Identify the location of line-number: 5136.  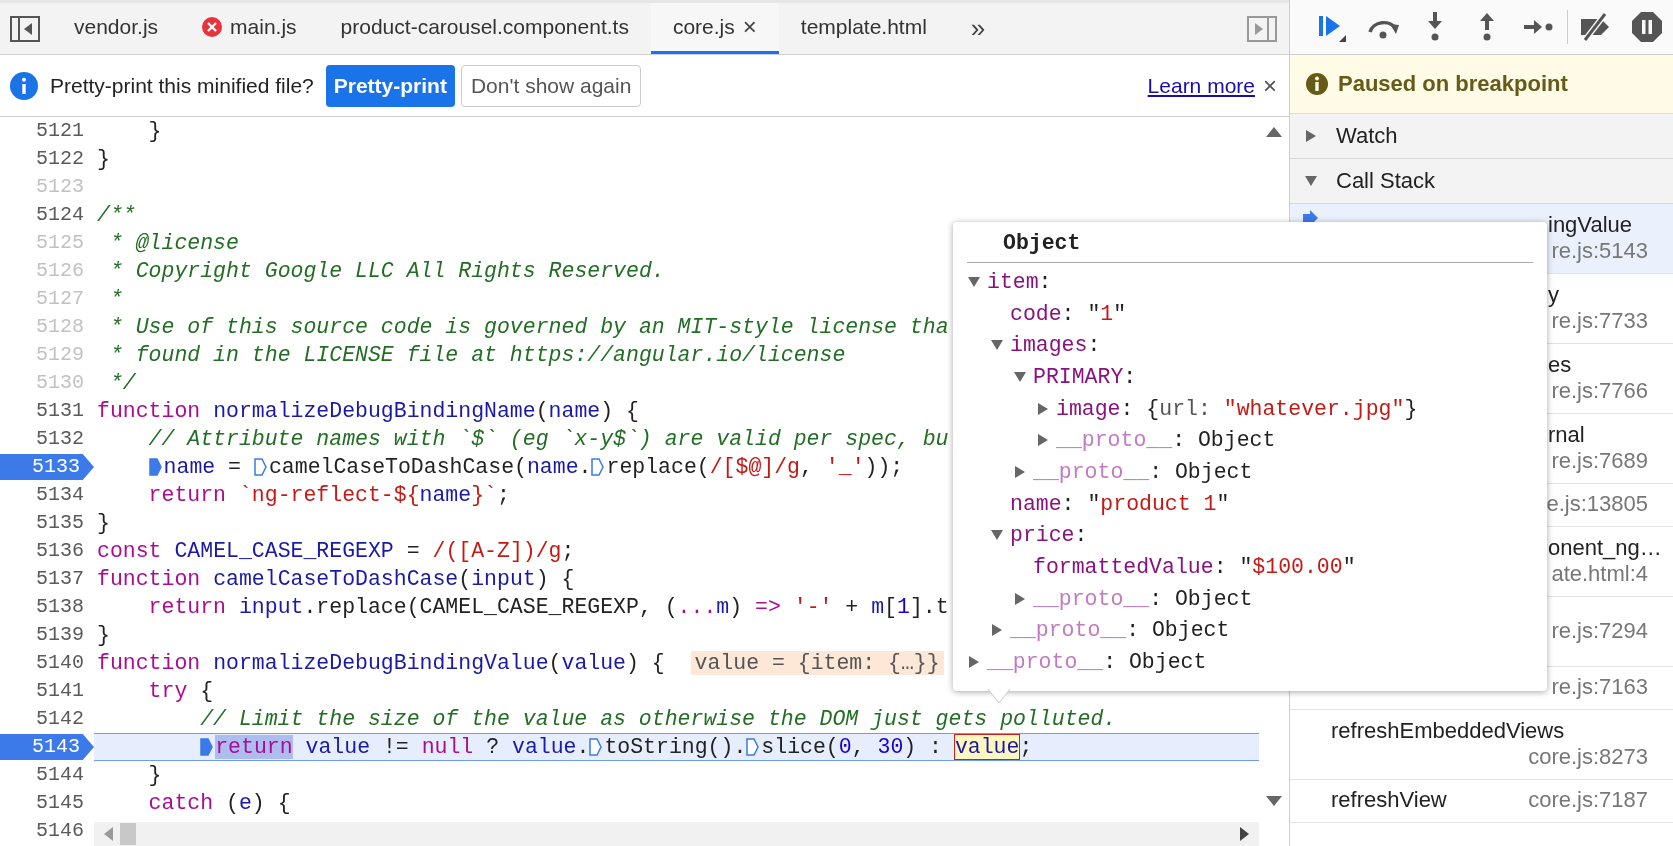
(47, 551).